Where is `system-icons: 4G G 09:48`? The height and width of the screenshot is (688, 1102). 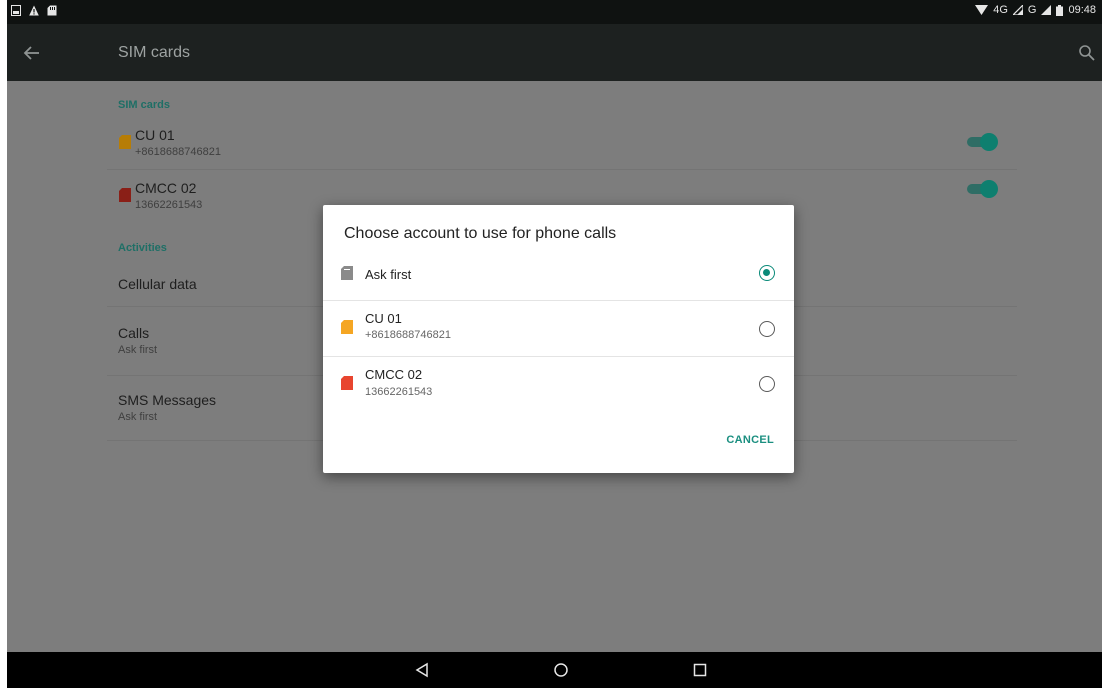
system-icons: 4G G 09:48 is located at coordinates (1035, 10).